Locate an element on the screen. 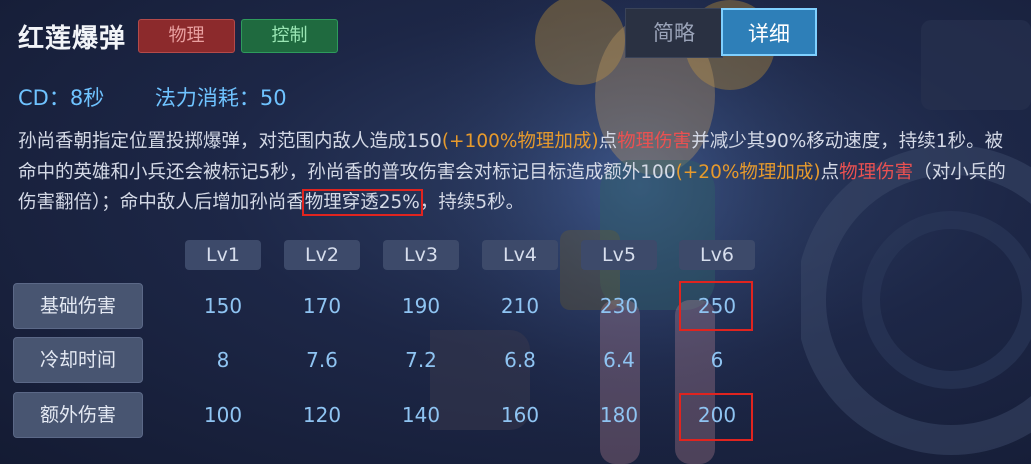  tag-physical: 物理 is located at coordinates (186, 36).